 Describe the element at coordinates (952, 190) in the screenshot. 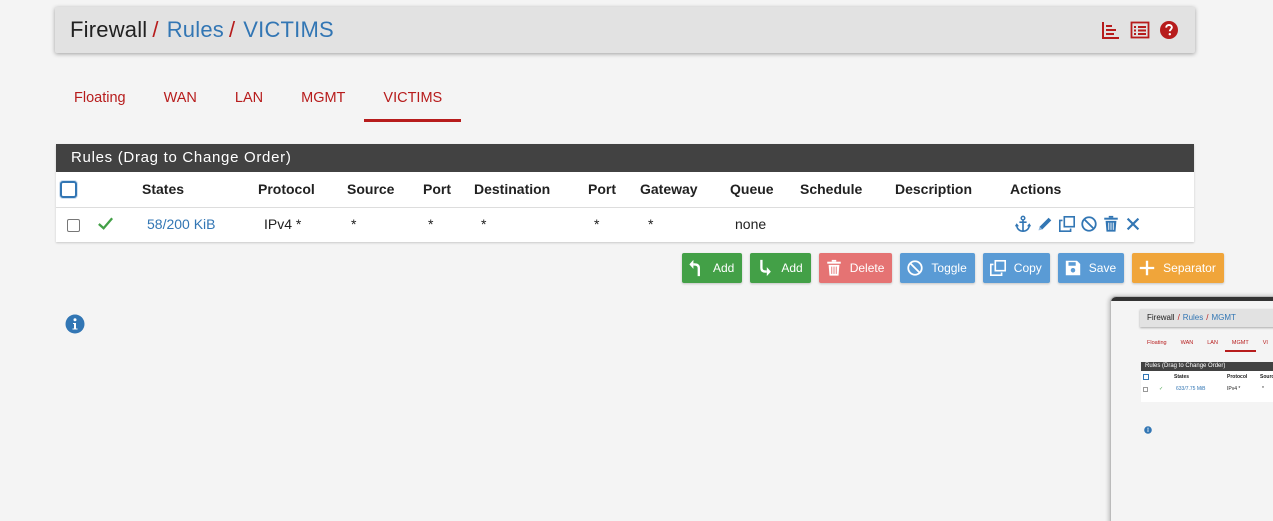

I see `column-description: Description` at that location.